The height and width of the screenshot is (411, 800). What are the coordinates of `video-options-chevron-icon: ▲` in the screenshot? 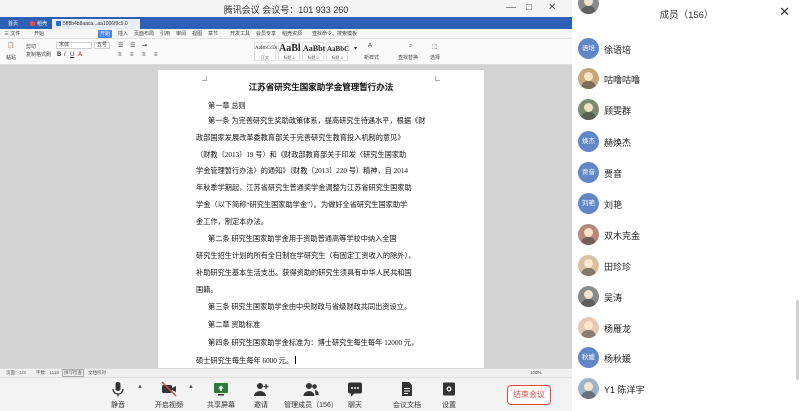 It's located at (191, 387).